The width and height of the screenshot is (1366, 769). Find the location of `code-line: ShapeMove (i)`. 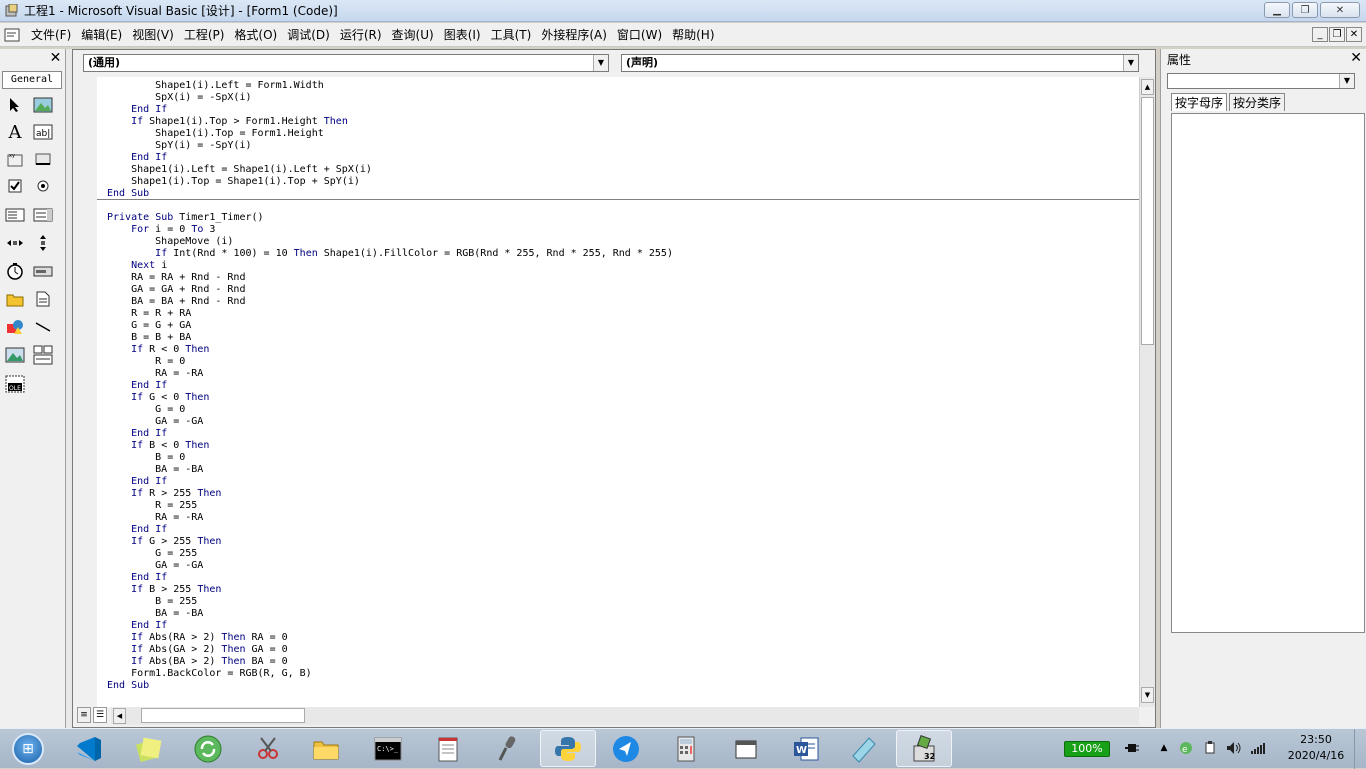

code-line: ShapeMove (i) is located at coordinates (170, 242).